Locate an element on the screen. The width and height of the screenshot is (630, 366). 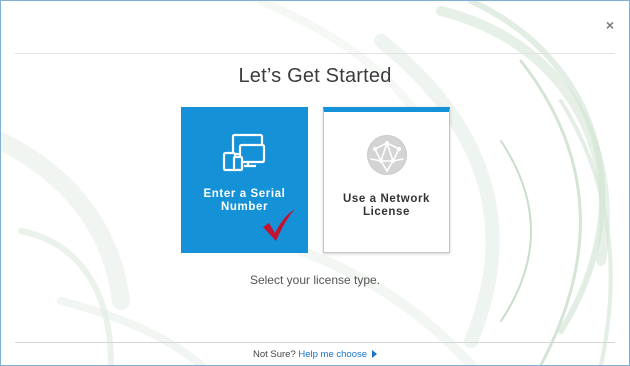
checkmark-icon is located at coordinates (279, 227).